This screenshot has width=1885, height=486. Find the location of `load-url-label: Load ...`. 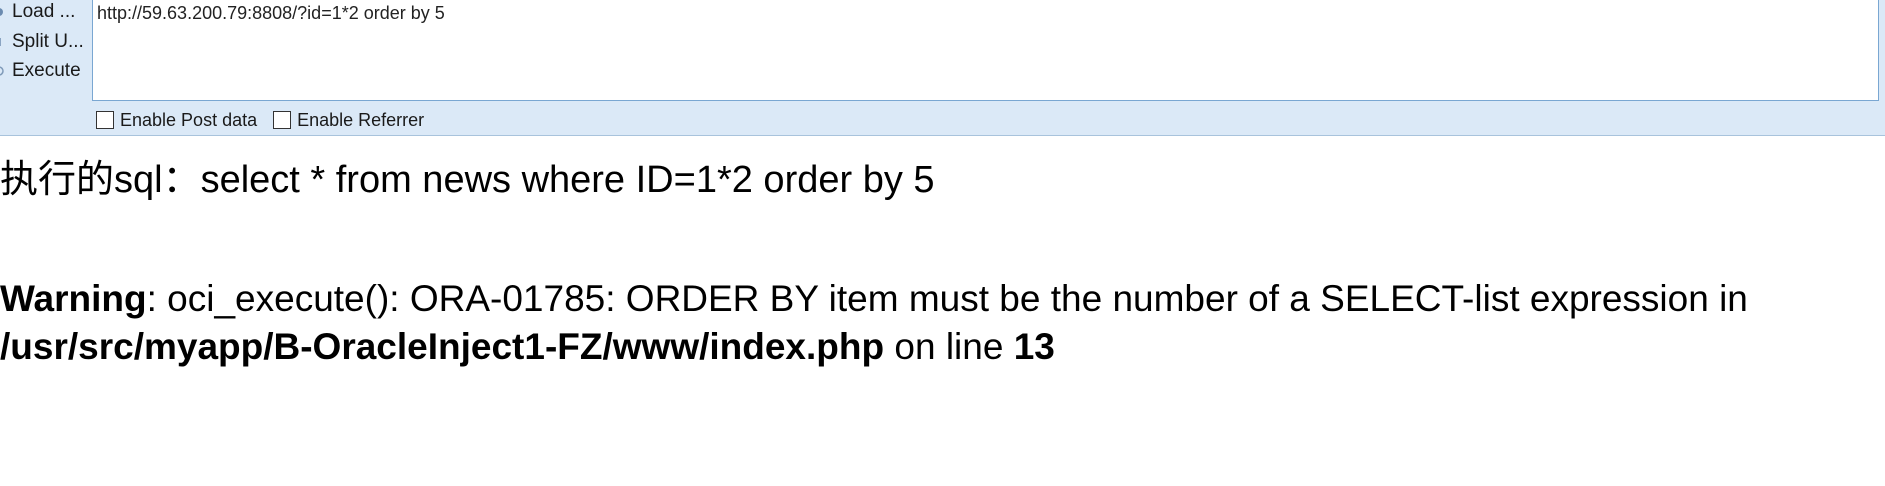

load-url-label: Load ... is located at coordinates (44, 11).